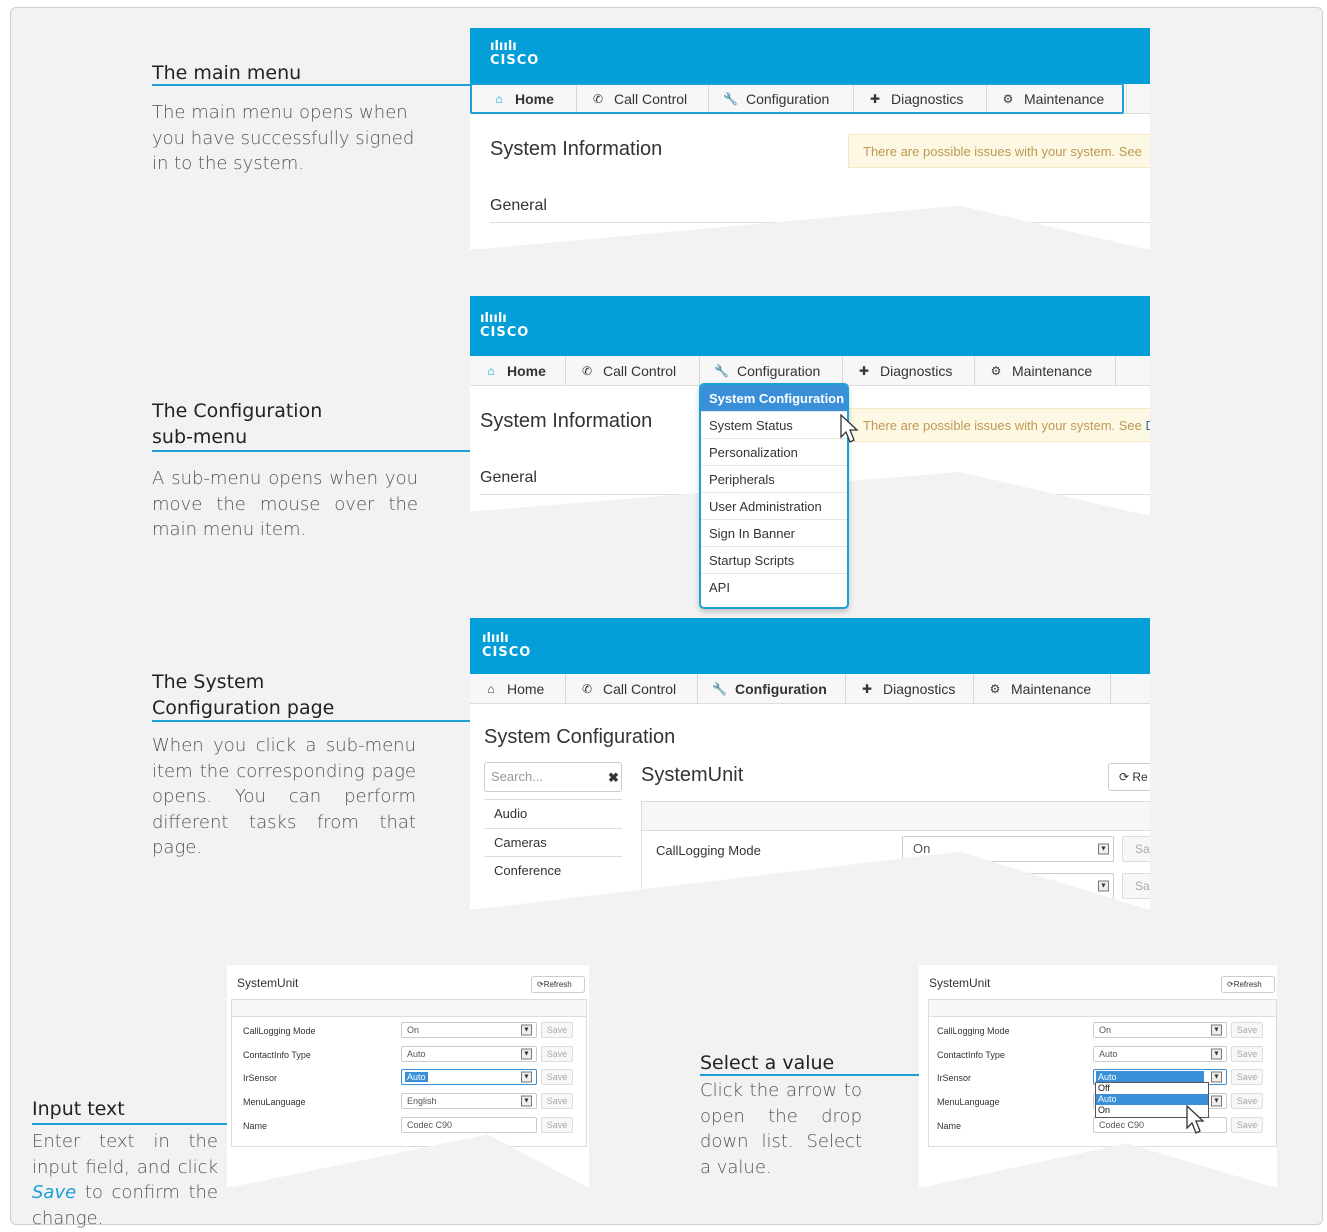  What do you see at coordinates (797, 98) in the screenshot?
I see `main-menu-highlight` at bounding box center [797, 98].